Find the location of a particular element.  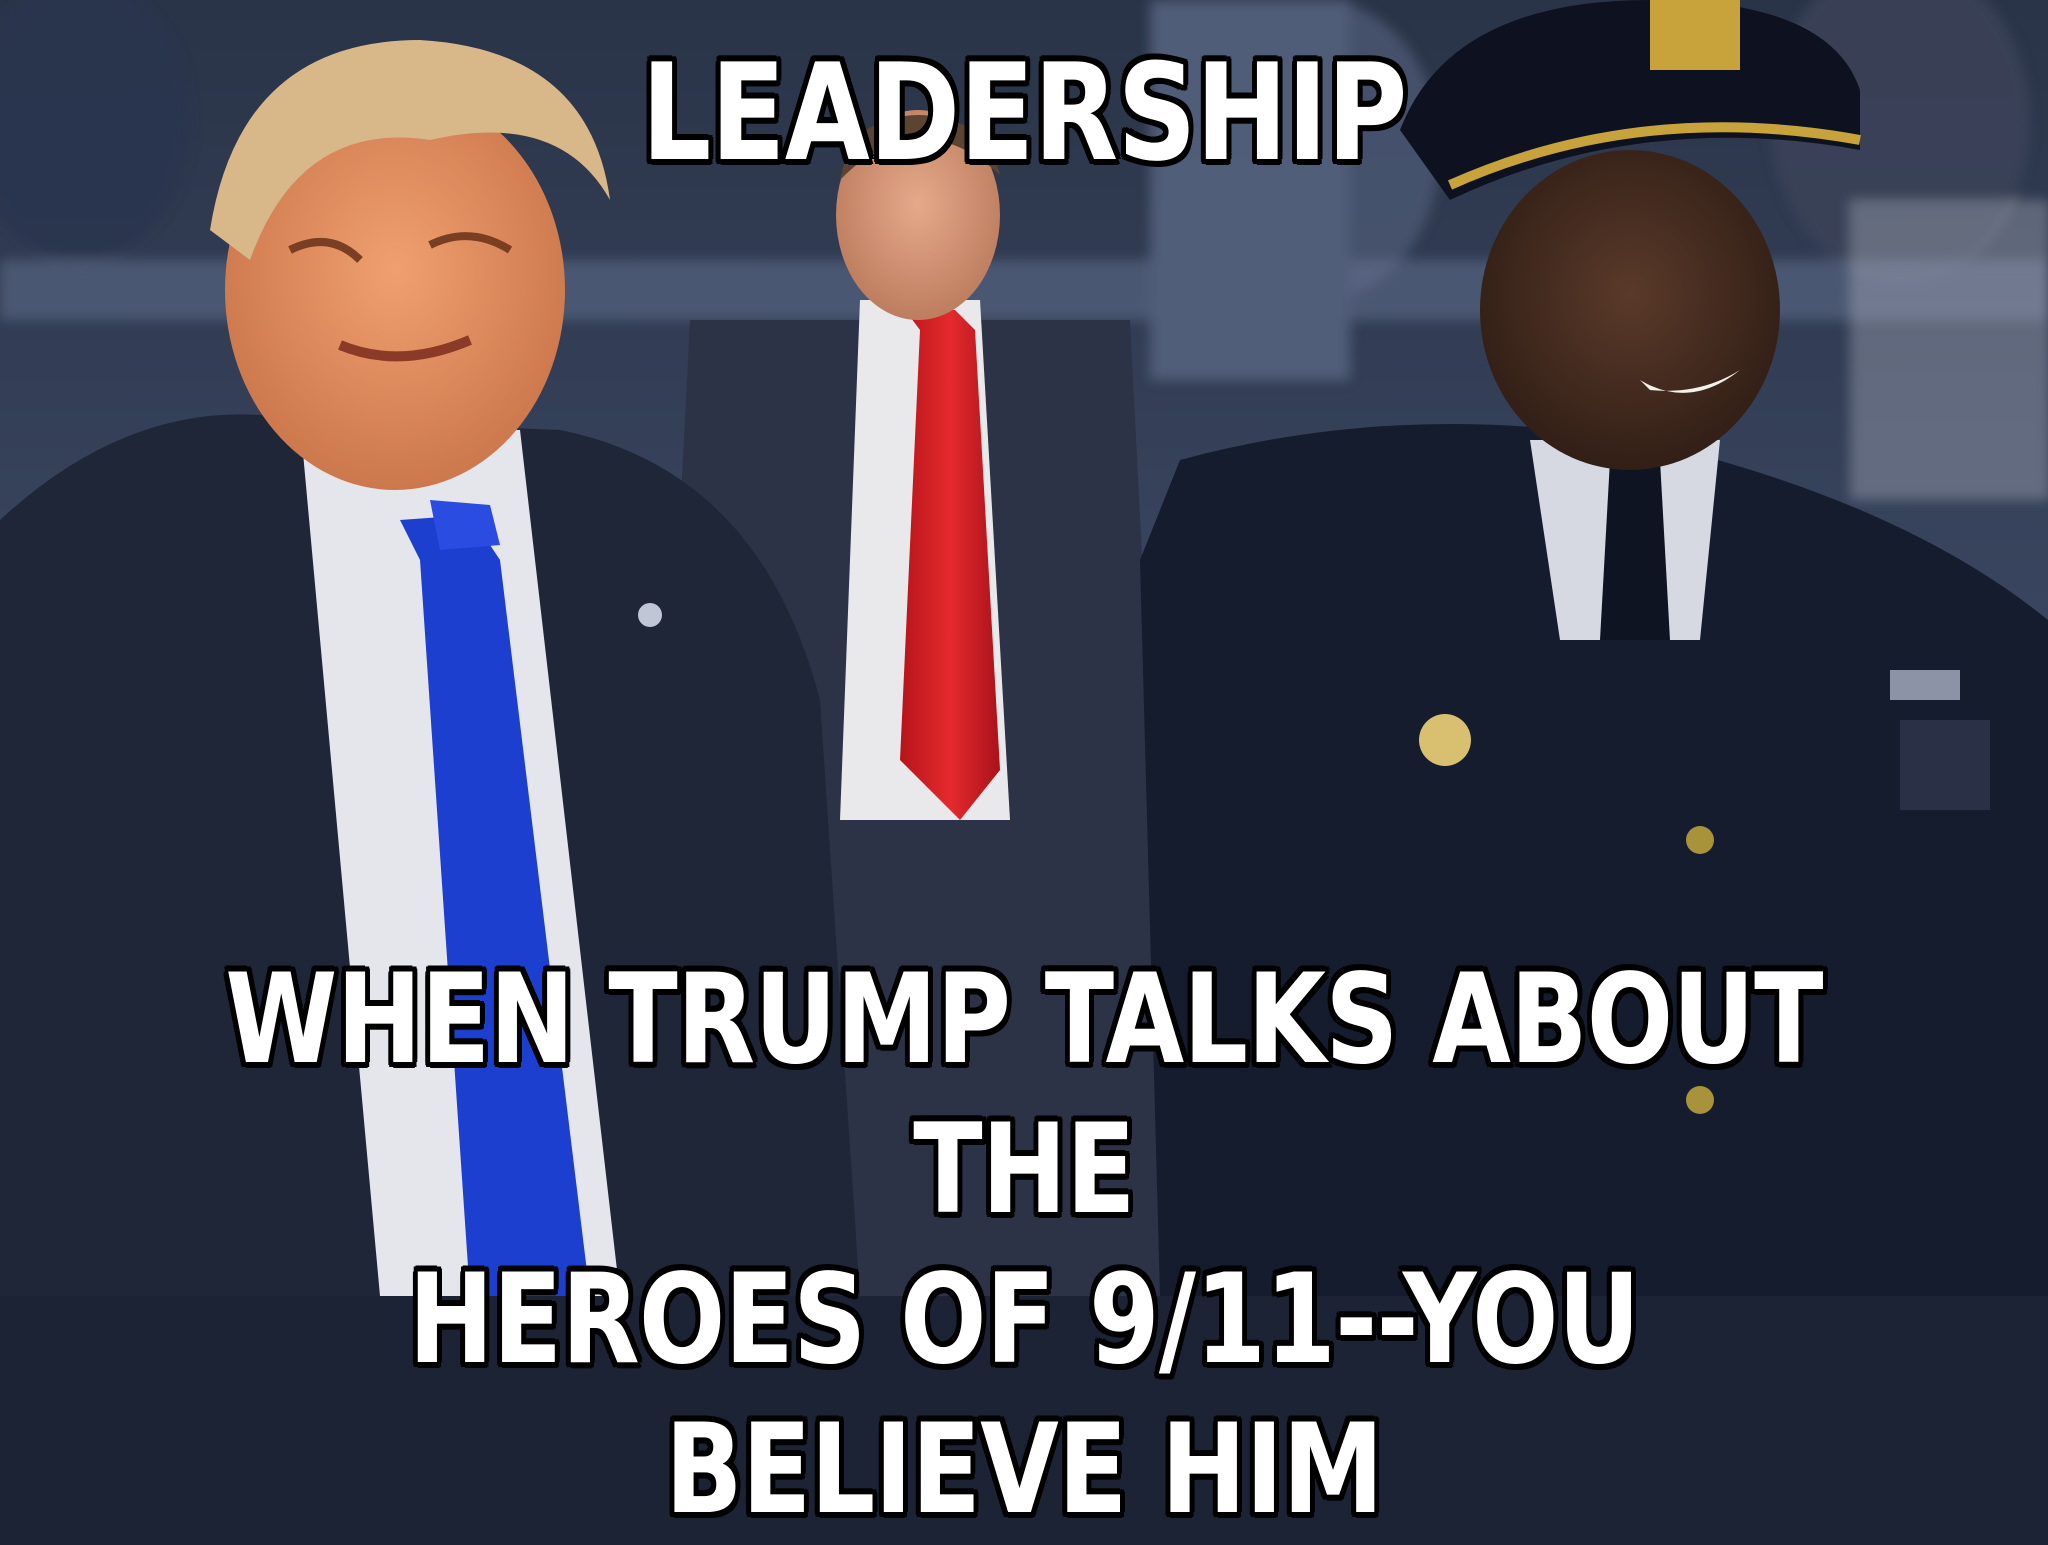

meme-top-caption: LEADERSHIP is located at coordinates (1024, 113).